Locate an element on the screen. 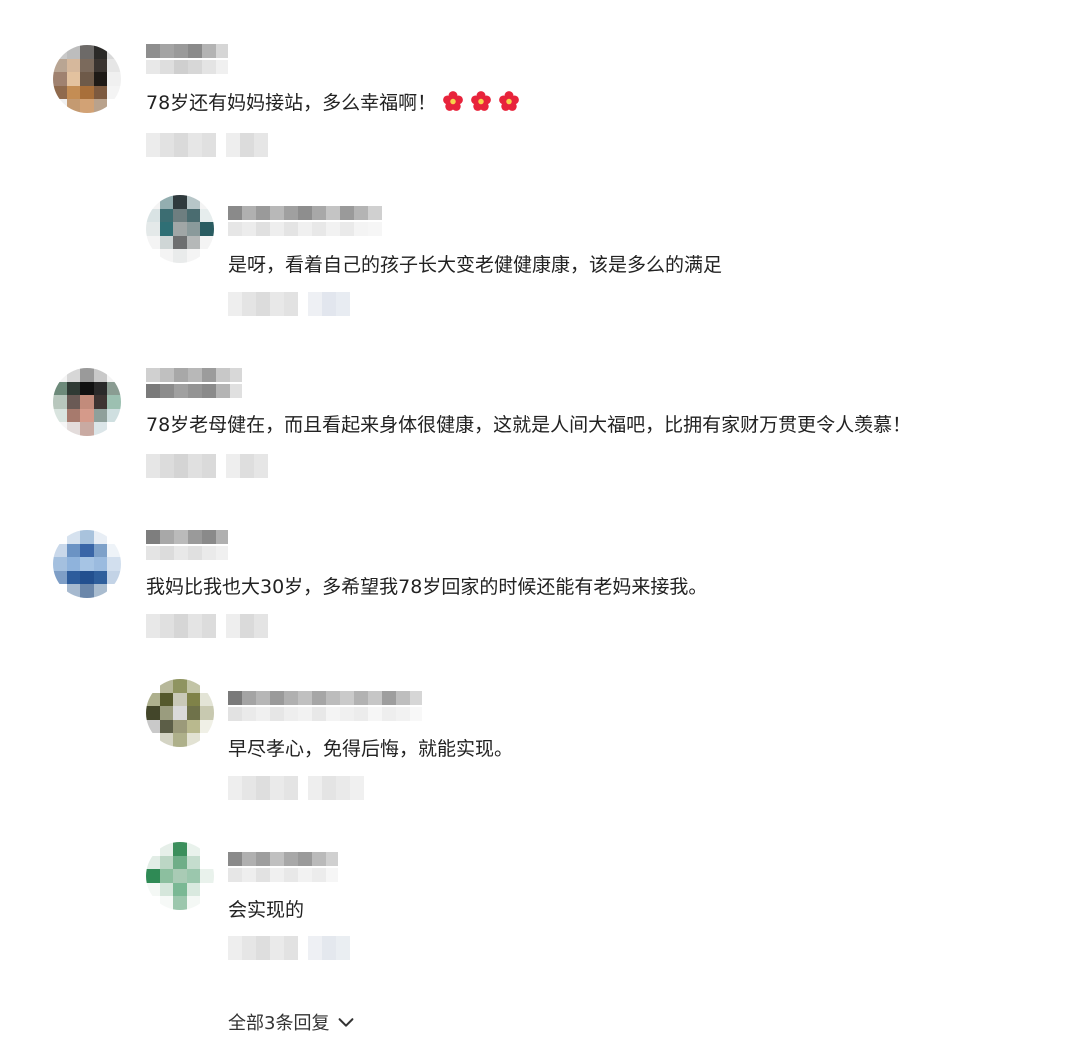 The image size is (1065, 1062). view-all-replies-button: 全部3条回复 is located at coordinates (292, 1022).